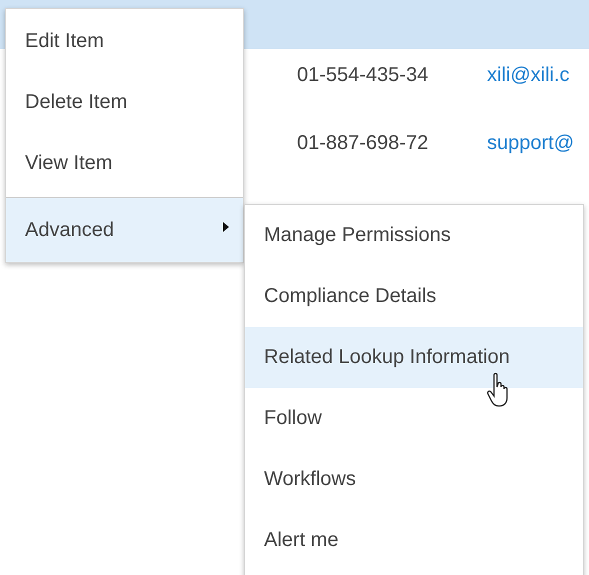  What do you see at coordinates (124, 230) in the screenshot?
I see `menu-item: Advanced` at bounding box center [124, 230].